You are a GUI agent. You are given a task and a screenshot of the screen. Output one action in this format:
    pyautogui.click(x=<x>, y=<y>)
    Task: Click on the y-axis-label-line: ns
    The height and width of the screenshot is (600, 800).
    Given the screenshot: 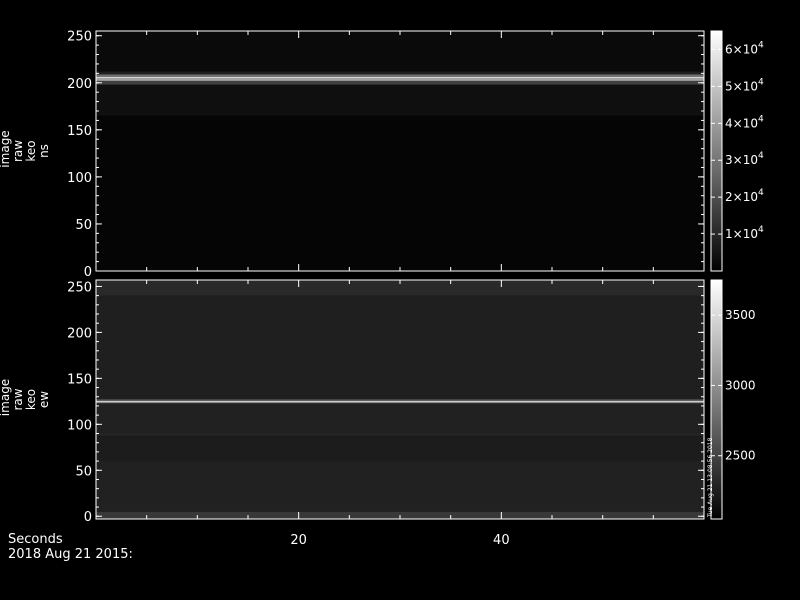 What is the action you would take?
    pyautogui.click(x=44, y=151)
    